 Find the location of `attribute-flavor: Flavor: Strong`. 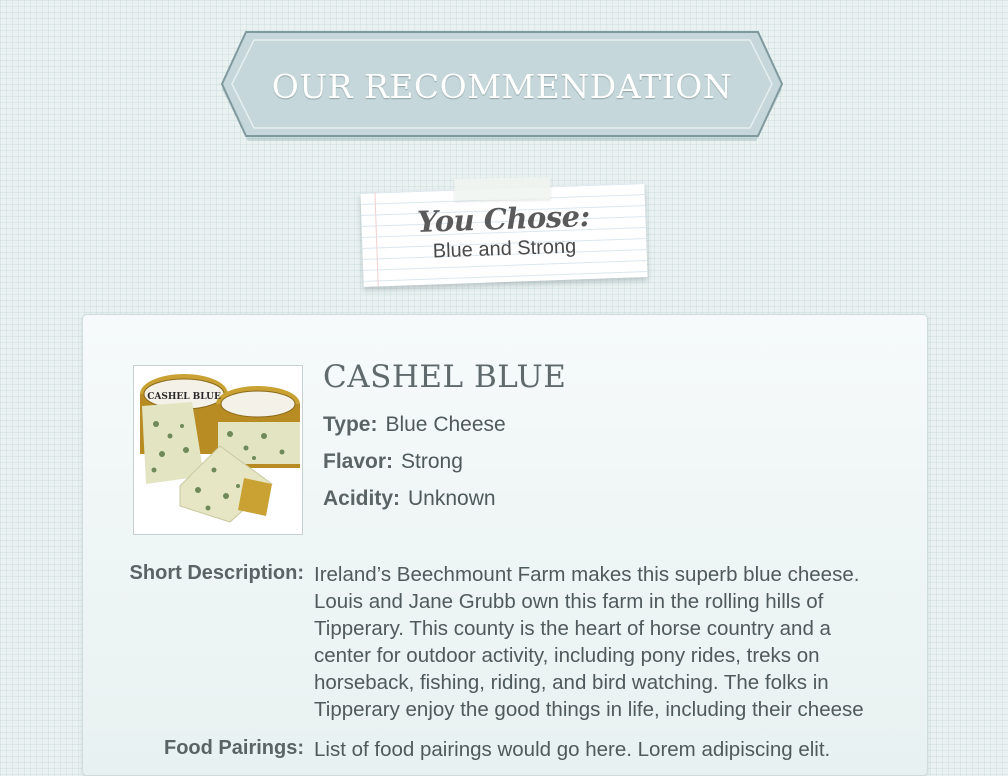

attribute-flavor: Flavor: Strong is located at coordinates (393, 462).